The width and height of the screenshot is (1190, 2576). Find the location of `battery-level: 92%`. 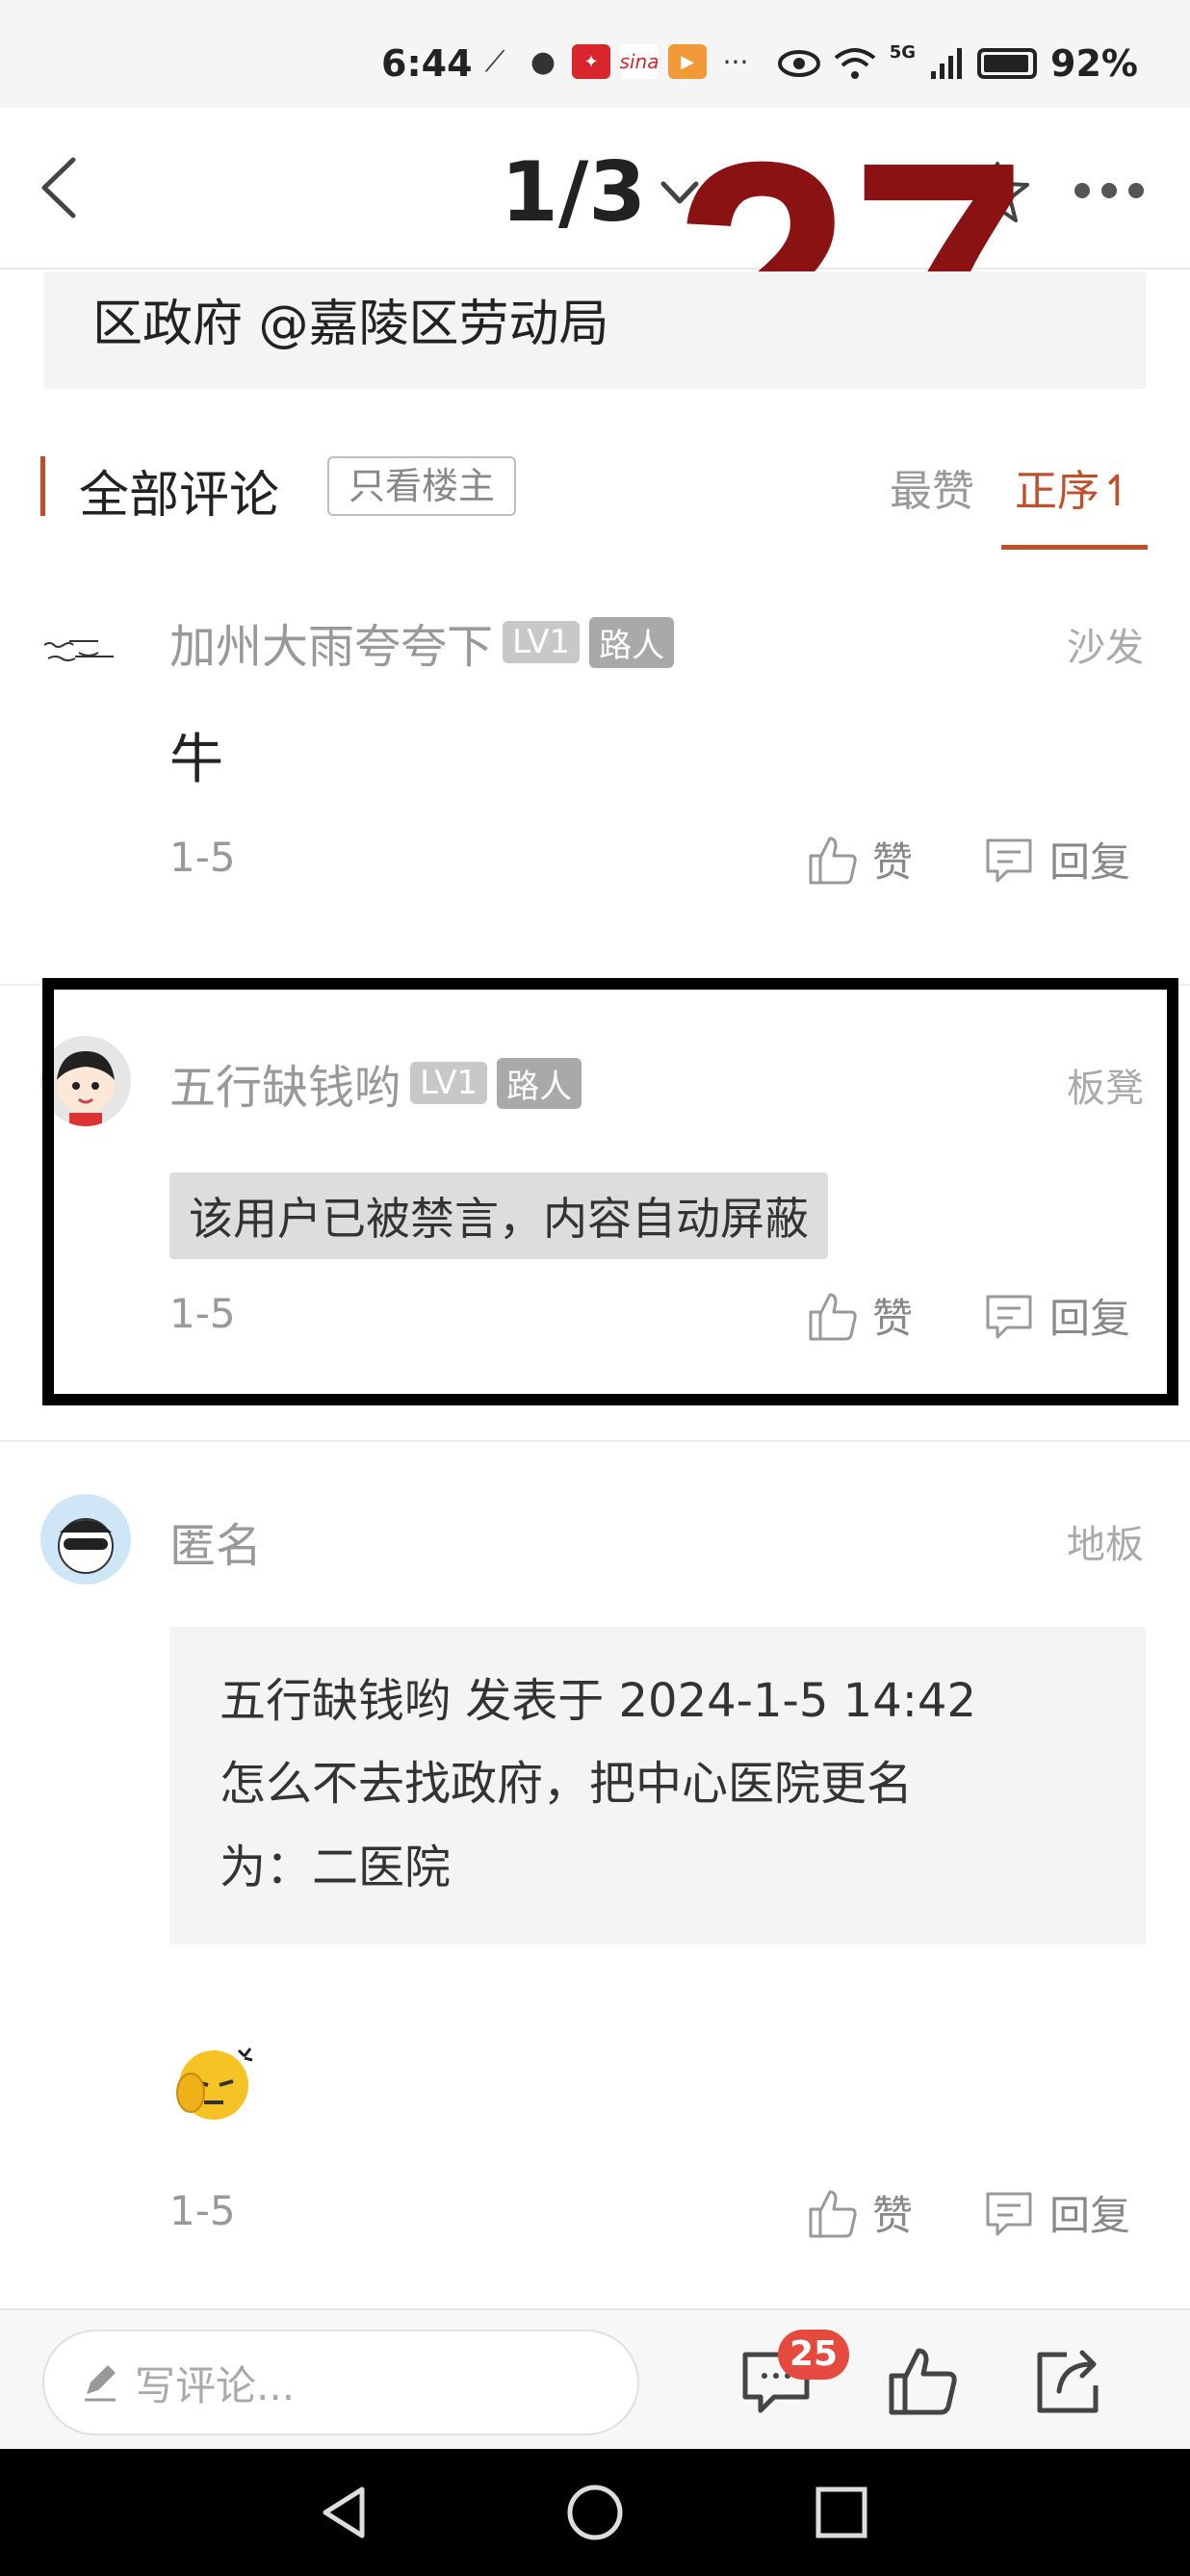

battery-level: 92% is located at coordinates (1094, 64).